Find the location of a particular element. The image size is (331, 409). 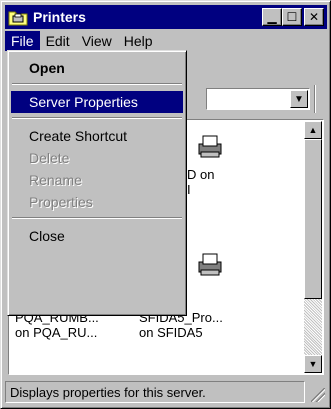

window-title: Printers is located at coordinates (59, 17).